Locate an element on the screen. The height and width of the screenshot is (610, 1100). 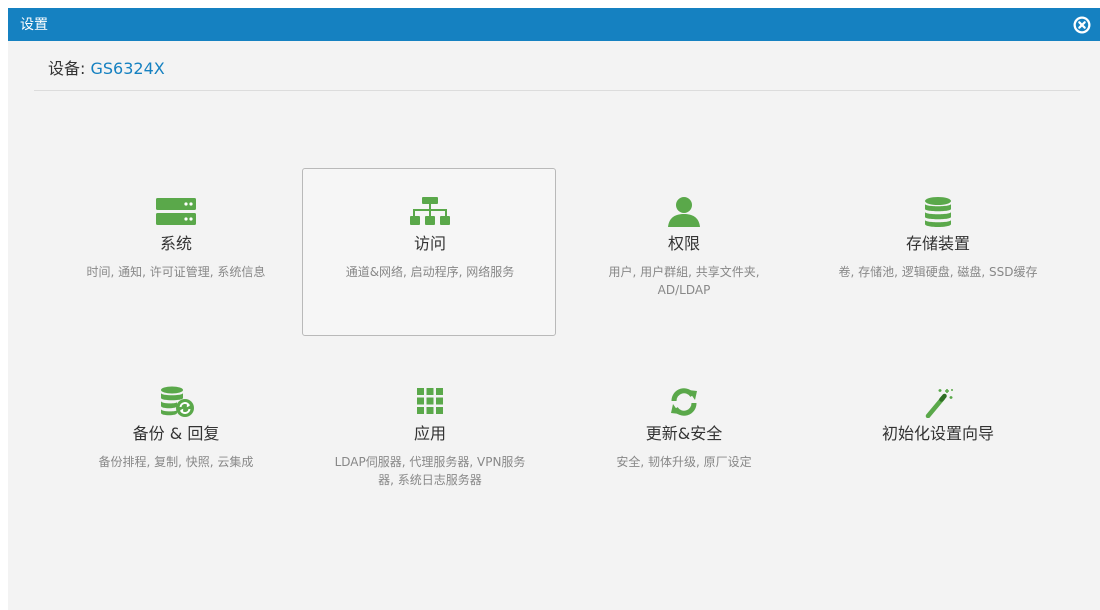
tile-apps: 应用 LDAP伺服器, 代理服务器, VPN服务器, 系统日志服务器 is located at coordinates (429, 442).